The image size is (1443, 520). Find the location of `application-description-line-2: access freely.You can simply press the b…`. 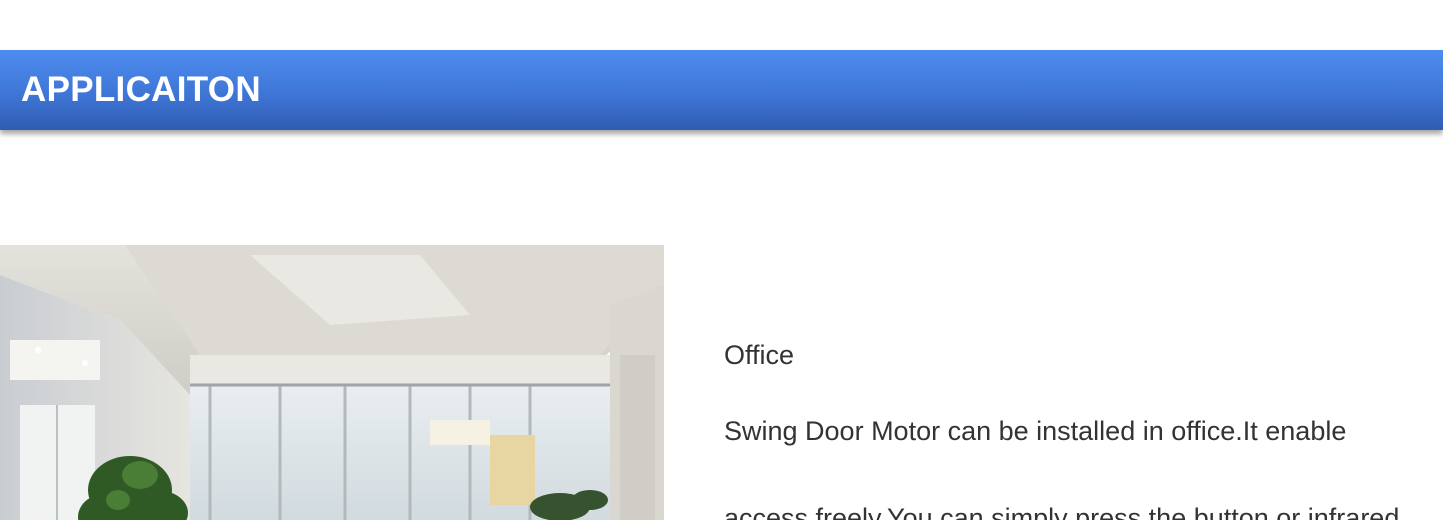

application-description-line-2: access freely.You can simply press the b… is located at coordinates (1062, 511).